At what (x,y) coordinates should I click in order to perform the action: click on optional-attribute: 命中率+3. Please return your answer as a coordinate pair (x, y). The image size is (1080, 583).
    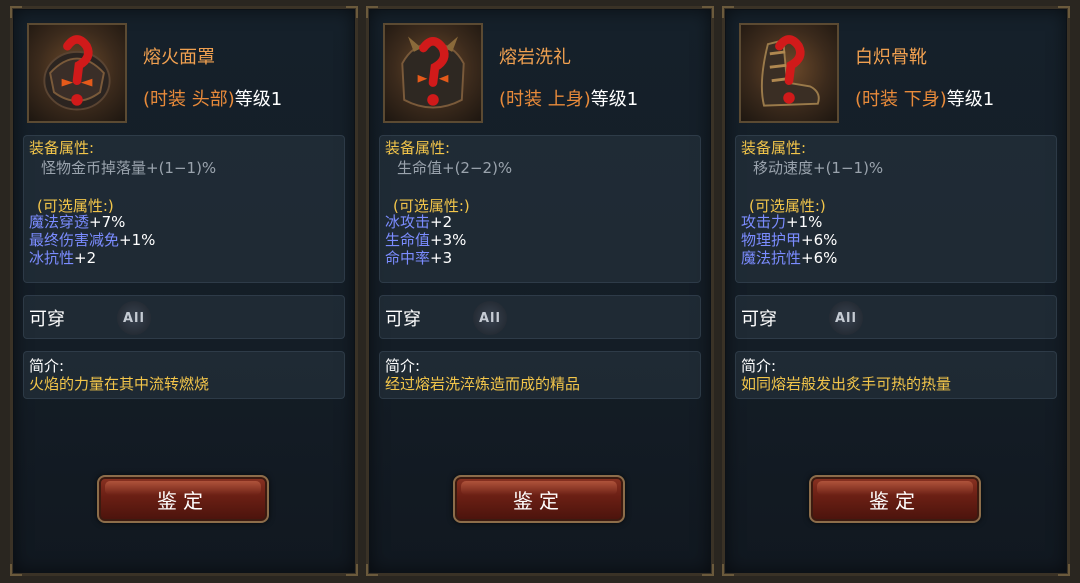
    Looking at the image, I should click on (418, 258).